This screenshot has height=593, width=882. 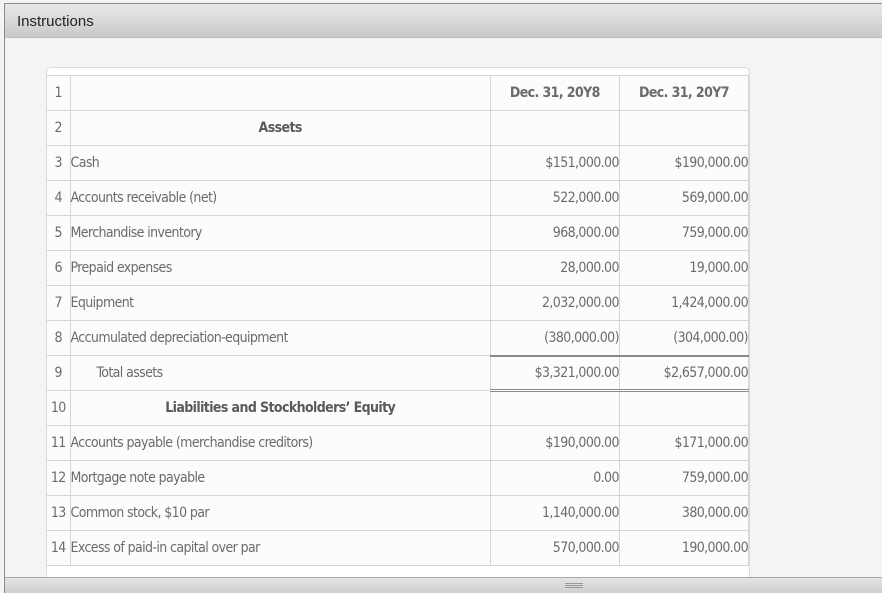 What do you see at coordinates (280, 443) in the screenshot?
I see `label-cell: Accounts payable (merchandise creditors)` at bounding box center [280, 443].